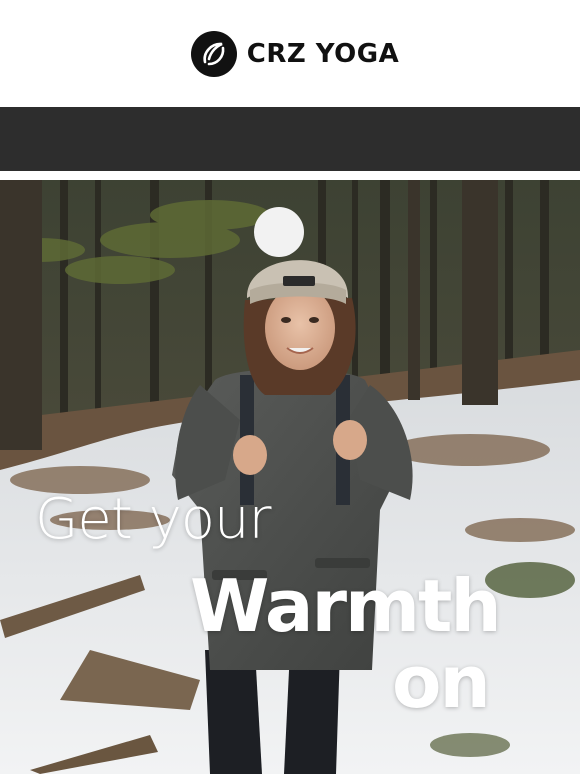  I want to click on brand-logo-link: CRZ YOGA, so click(295, 53).